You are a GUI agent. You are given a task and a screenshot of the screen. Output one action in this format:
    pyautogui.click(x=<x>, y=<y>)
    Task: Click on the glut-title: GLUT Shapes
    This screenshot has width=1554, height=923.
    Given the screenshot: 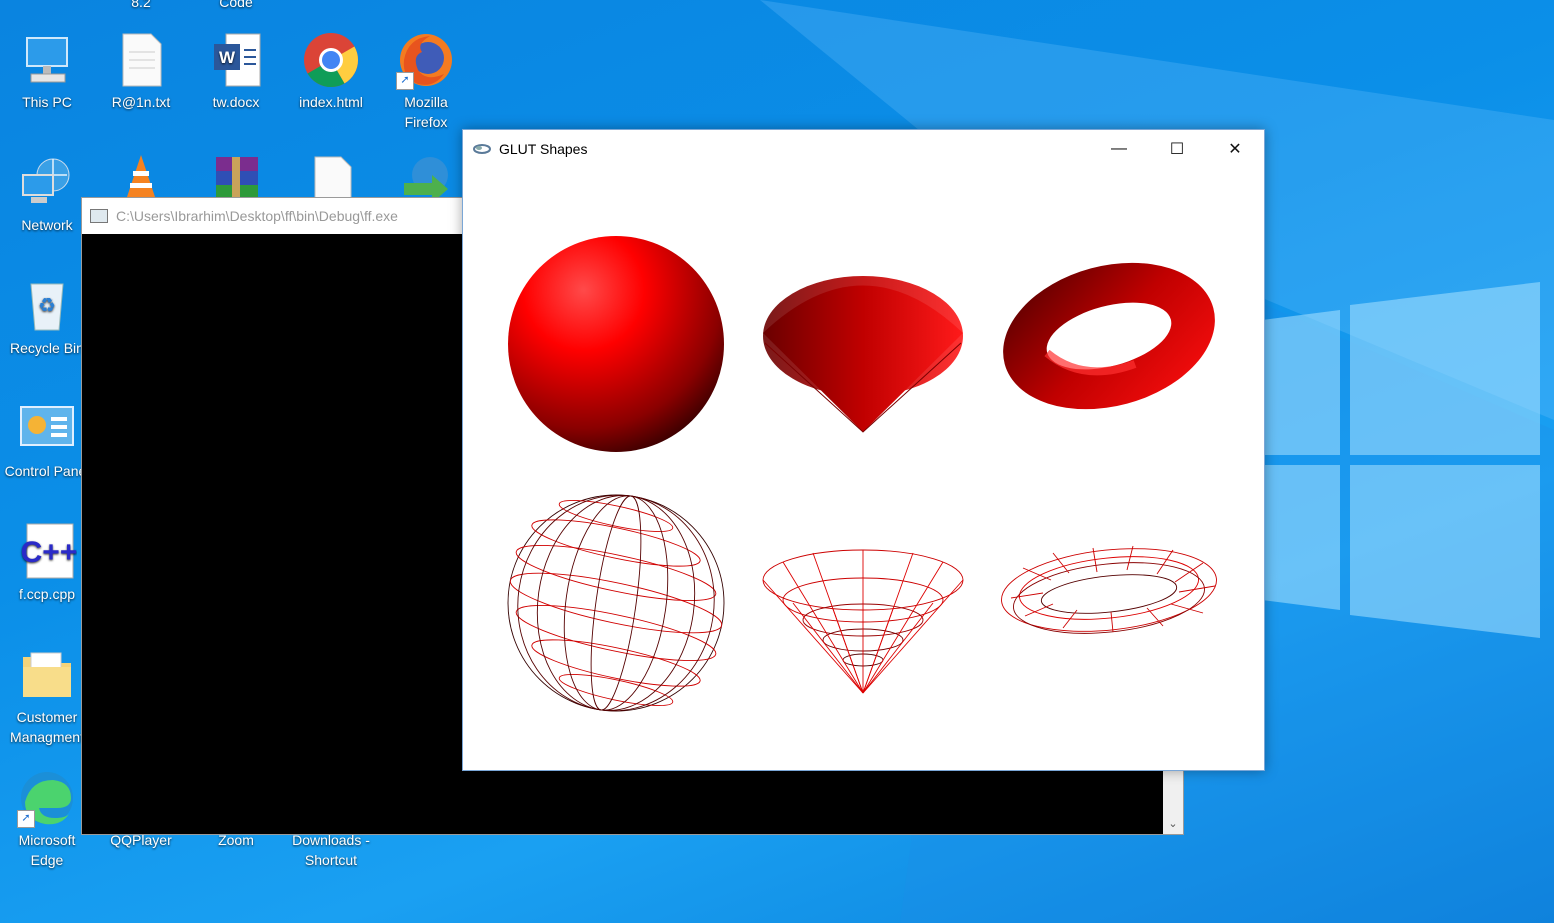 What is the action you would take?
    pyautogui.click(x=543, y=149)
    